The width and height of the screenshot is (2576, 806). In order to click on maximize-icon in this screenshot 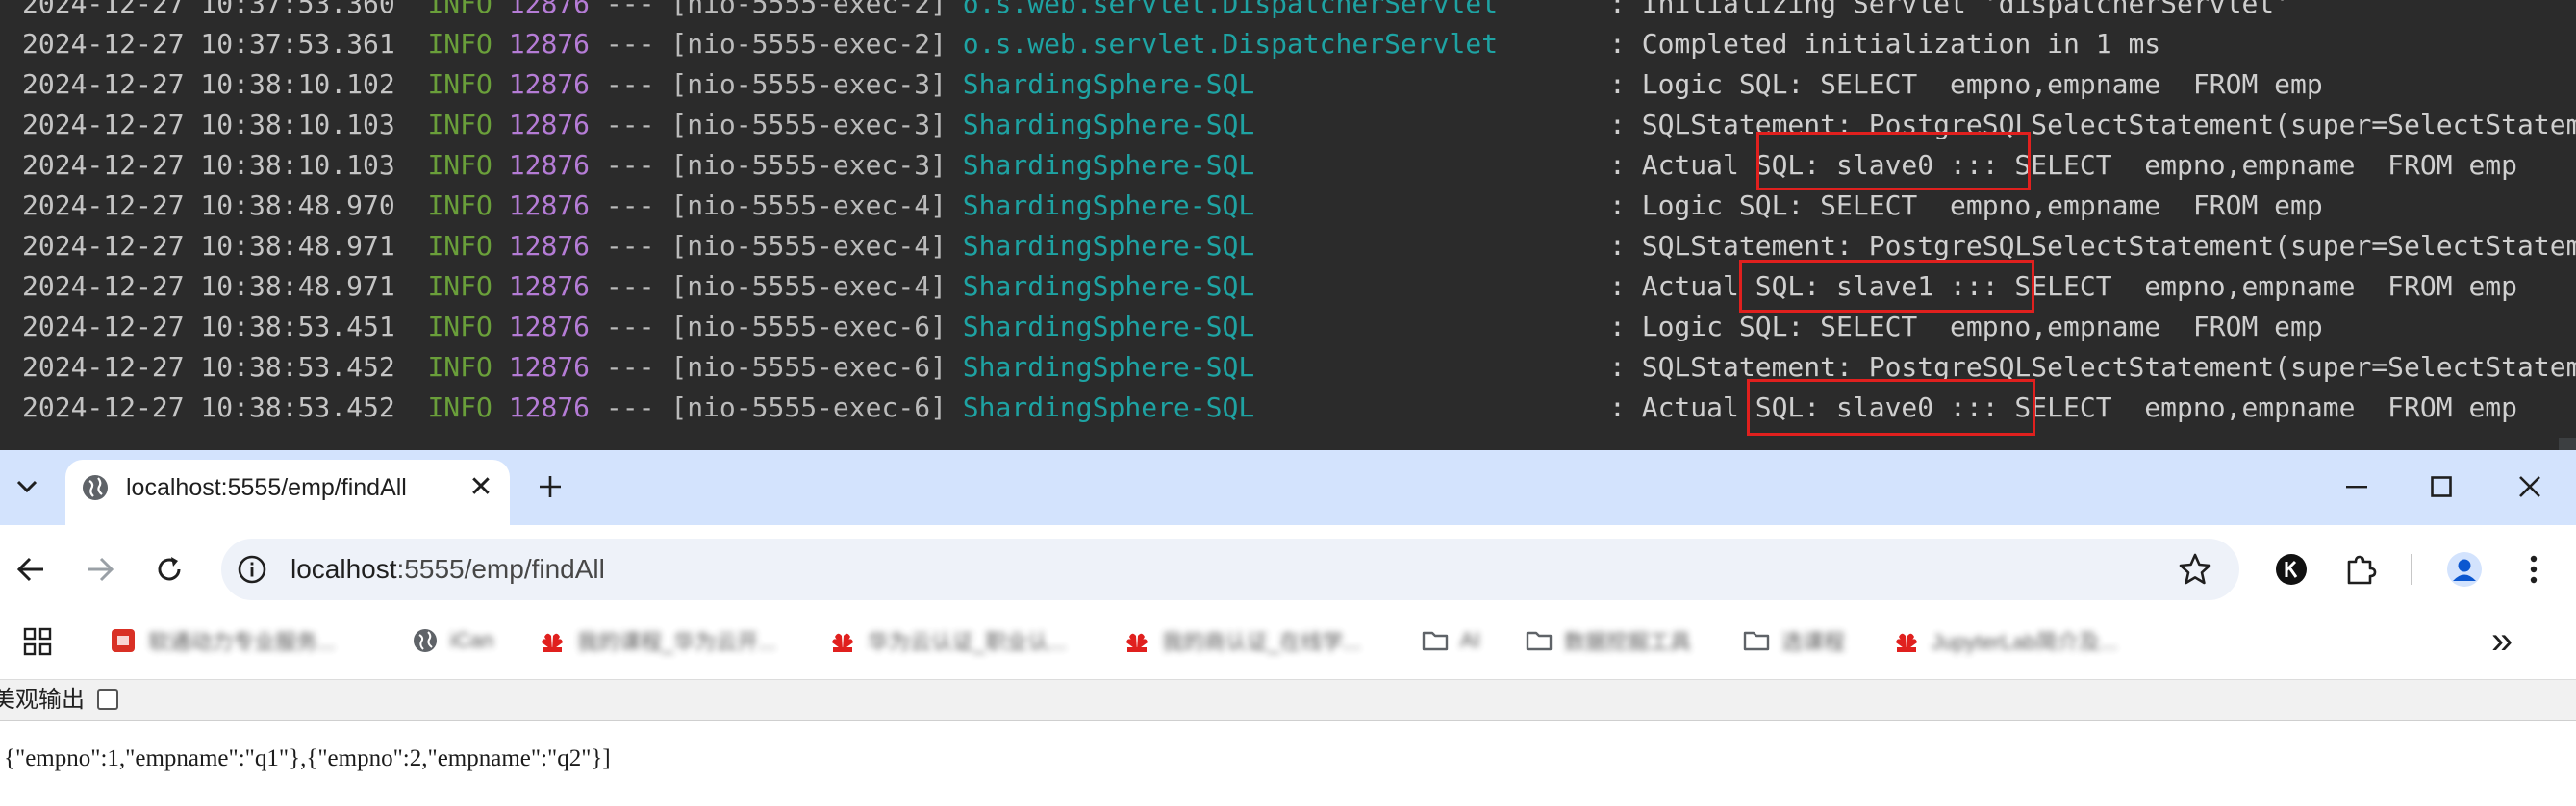, I will do `click(2441, 487)`.